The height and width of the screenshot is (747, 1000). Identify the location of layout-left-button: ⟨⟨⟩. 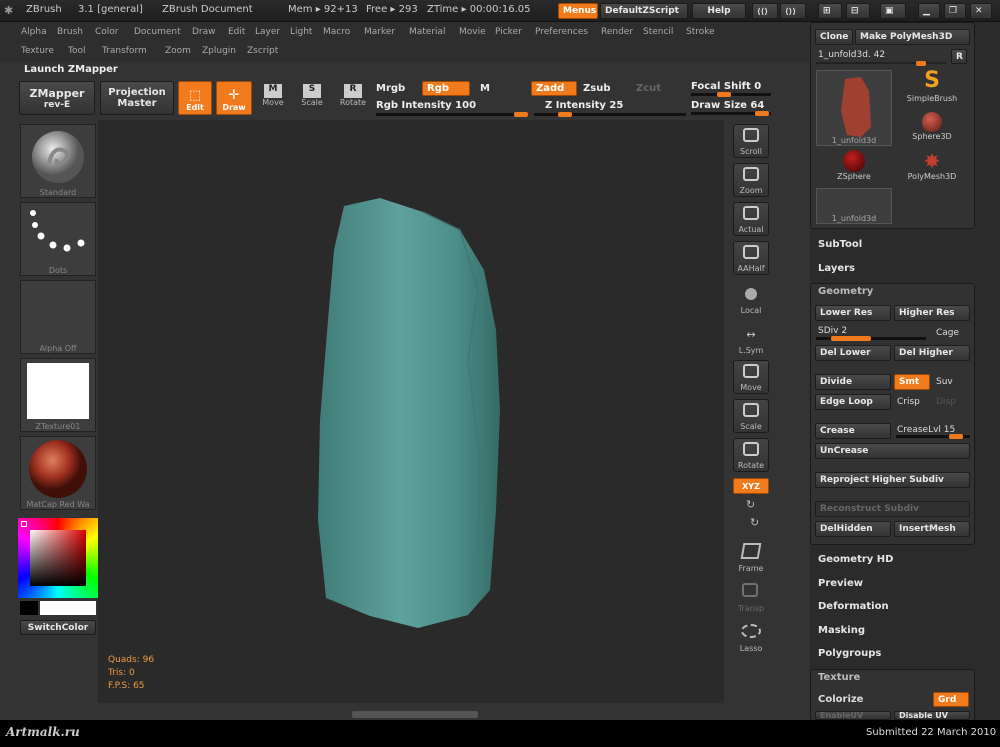
(765, 11).